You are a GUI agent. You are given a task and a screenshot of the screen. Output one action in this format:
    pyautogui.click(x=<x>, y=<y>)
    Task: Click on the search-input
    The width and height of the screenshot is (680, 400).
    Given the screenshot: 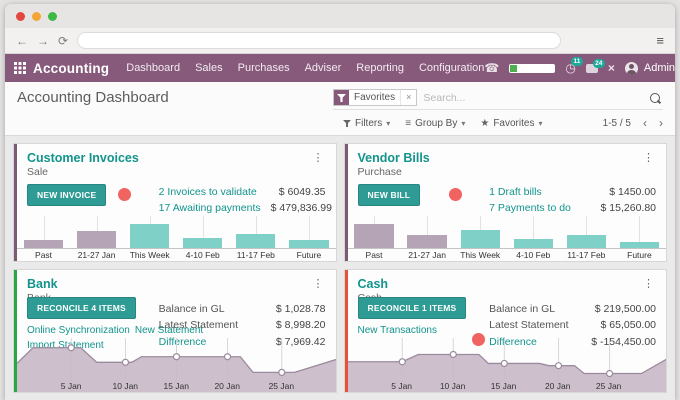 What is the action you would take?
    pyautogui.click(x=533, y=97)
    